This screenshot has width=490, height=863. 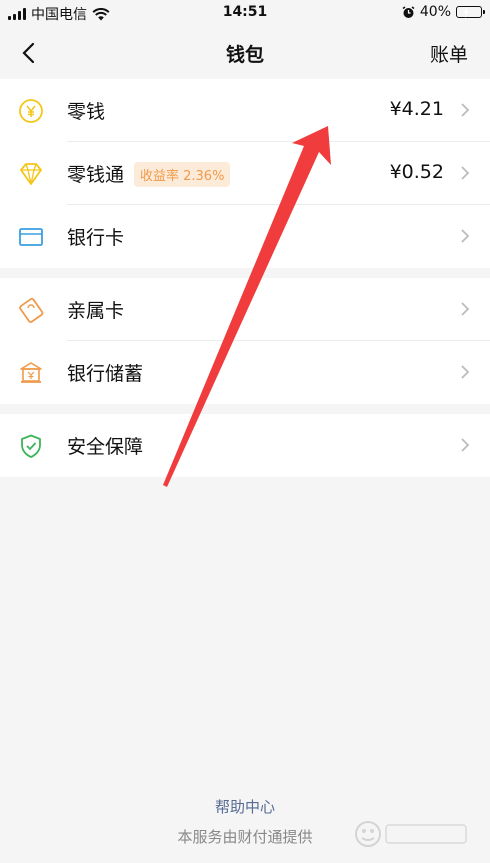 I want to click on wallet-group-family: 亲属卡 银行储蓄, so click(x=245, y=341).